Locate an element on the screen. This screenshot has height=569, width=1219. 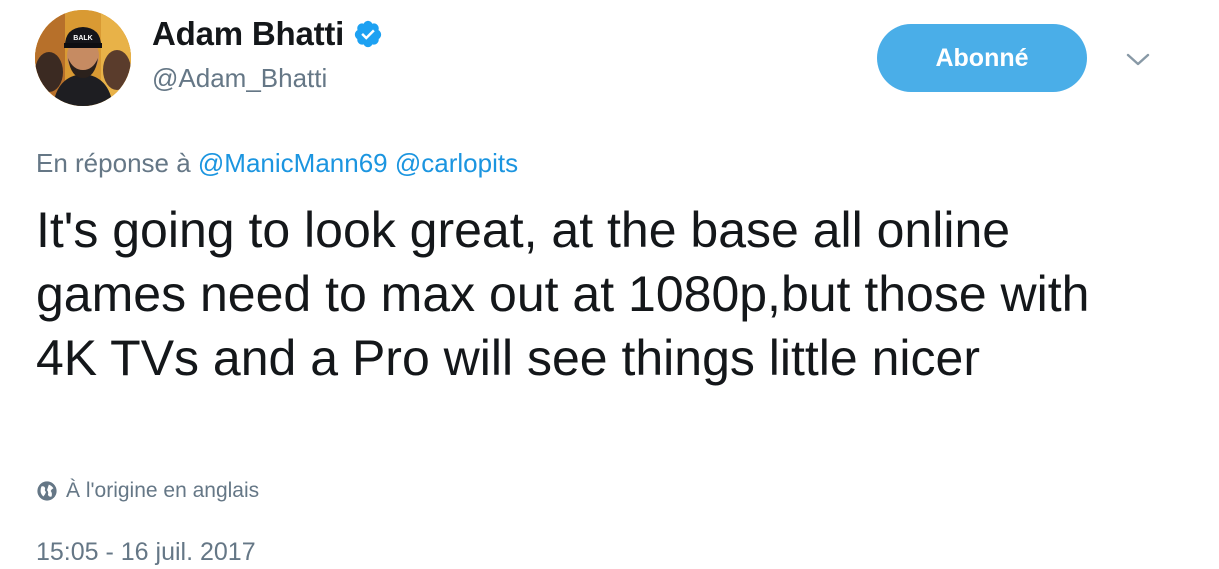
profile-photo-icon: BALK is located at coordinates (83, 58).